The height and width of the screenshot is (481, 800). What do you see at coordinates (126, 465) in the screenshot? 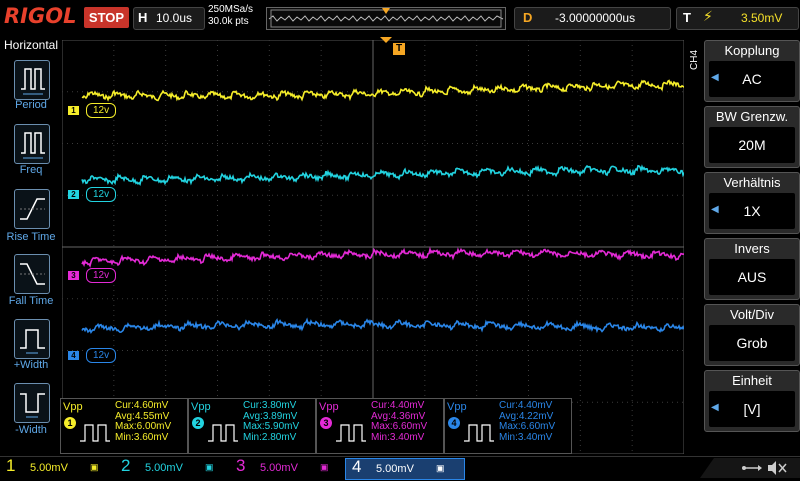
I see `channel-number: 2` at bounding box center [126, 465].